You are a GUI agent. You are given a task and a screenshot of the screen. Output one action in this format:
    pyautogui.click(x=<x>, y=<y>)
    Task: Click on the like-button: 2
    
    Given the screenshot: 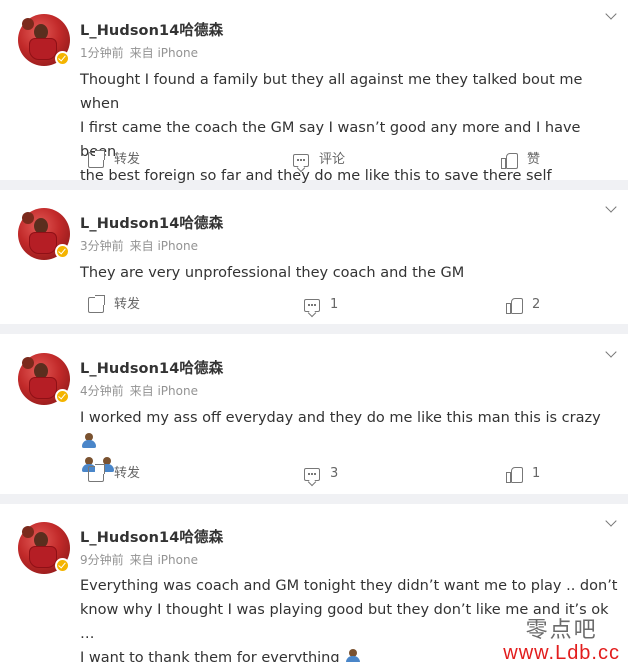 What is the action you would take?
    pyautogui.click(x=523, y=305)
    